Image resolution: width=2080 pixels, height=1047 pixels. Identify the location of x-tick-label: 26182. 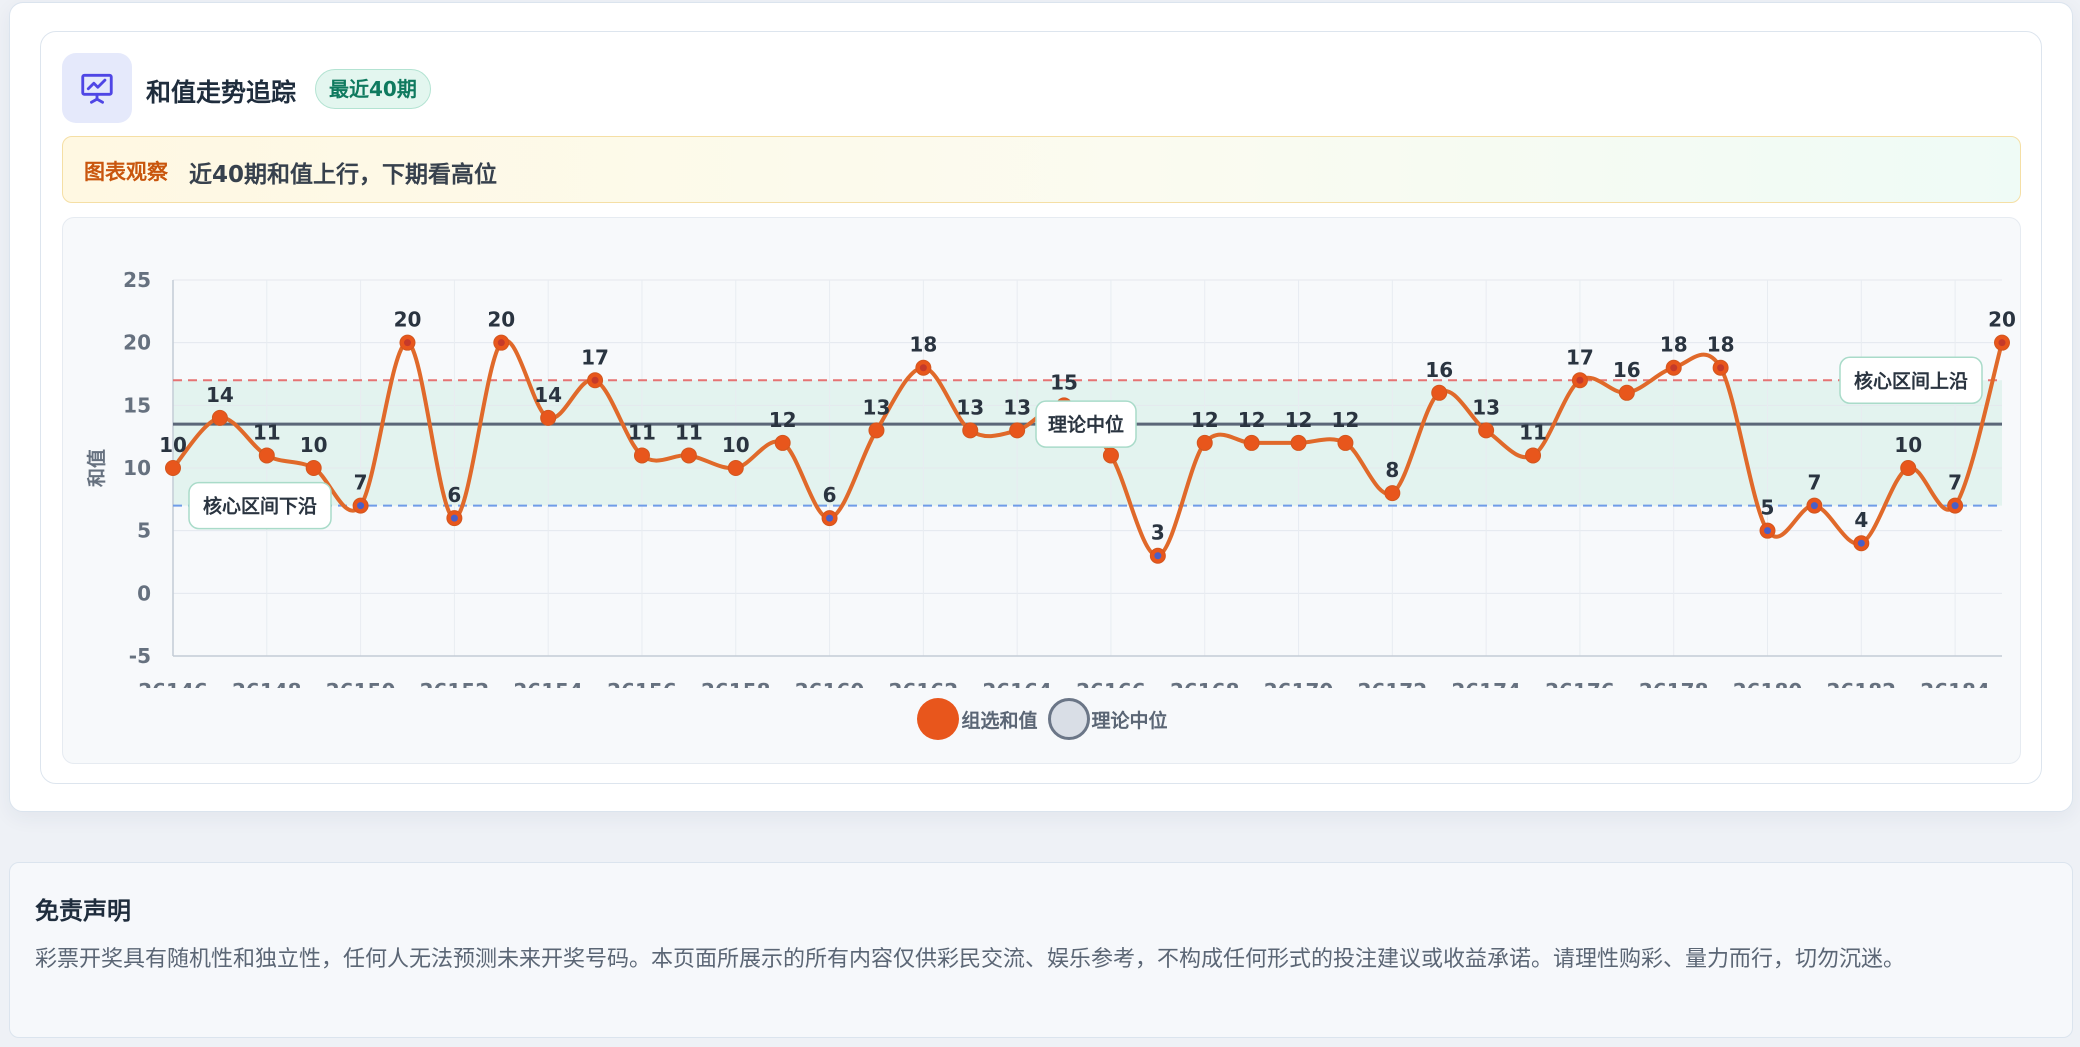
(1862, 683).